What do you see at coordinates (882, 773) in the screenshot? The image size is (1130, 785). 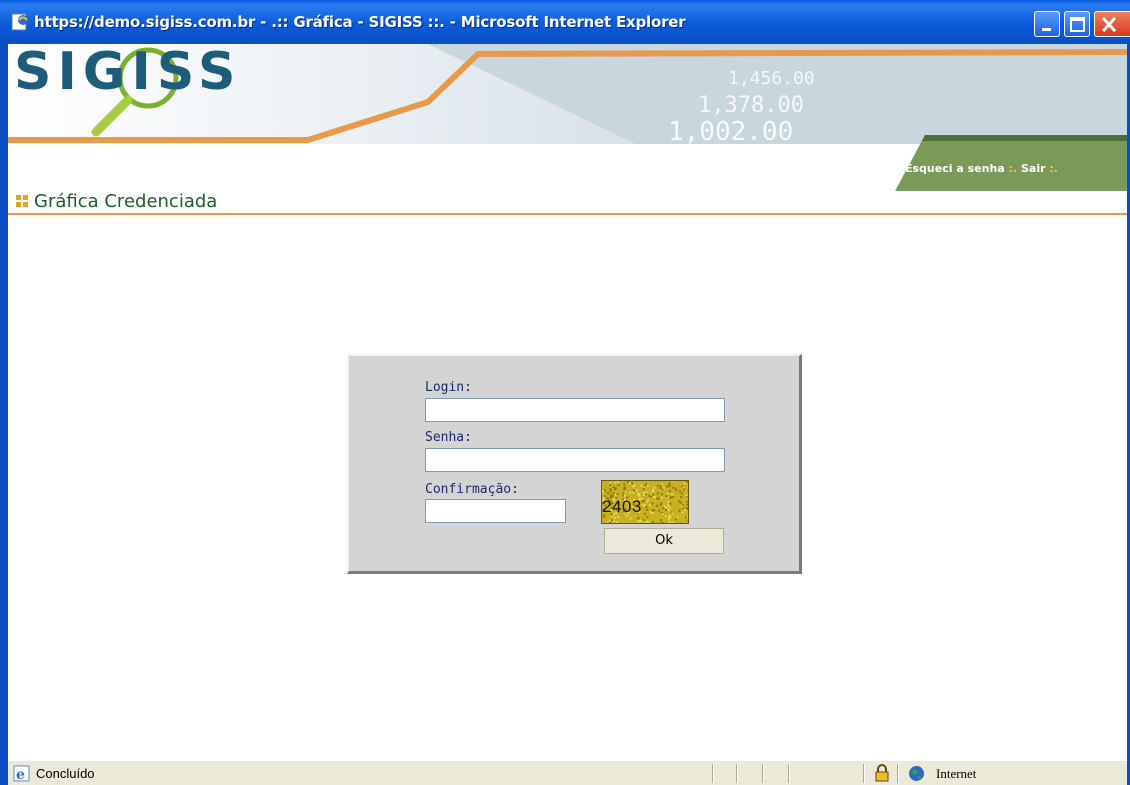 I see `lock-icon` at bounding box center [882, 773].